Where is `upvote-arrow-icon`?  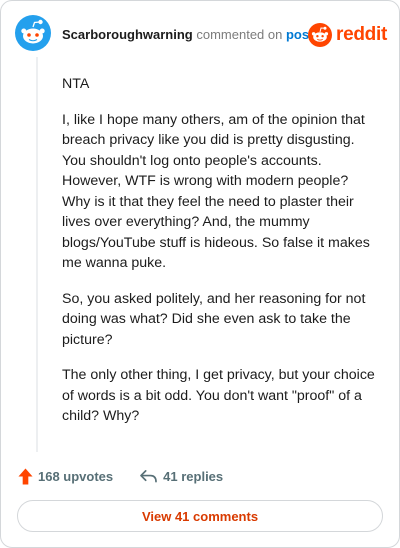 upvote-arrow-icon is located at coordinates (25, 476).